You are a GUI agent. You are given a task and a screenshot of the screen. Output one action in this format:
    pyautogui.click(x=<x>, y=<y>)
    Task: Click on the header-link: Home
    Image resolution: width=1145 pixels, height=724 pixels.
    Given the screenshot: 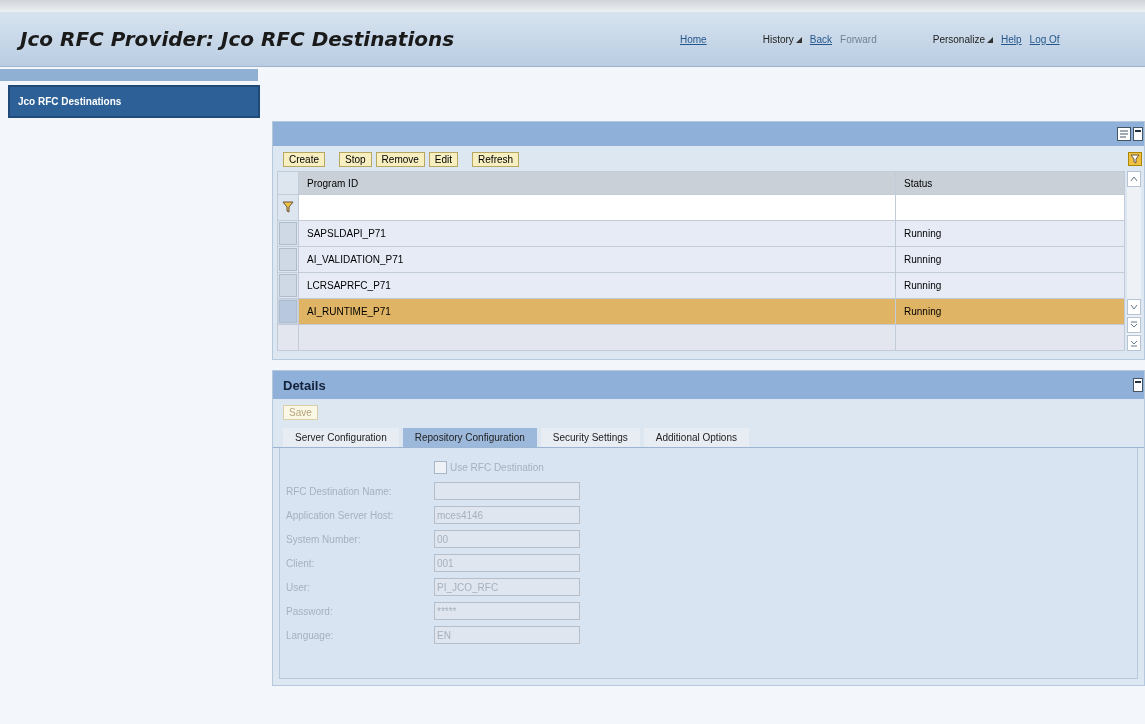 What is the action you would take?
    pyautogui.click(x=693, y=39)
    